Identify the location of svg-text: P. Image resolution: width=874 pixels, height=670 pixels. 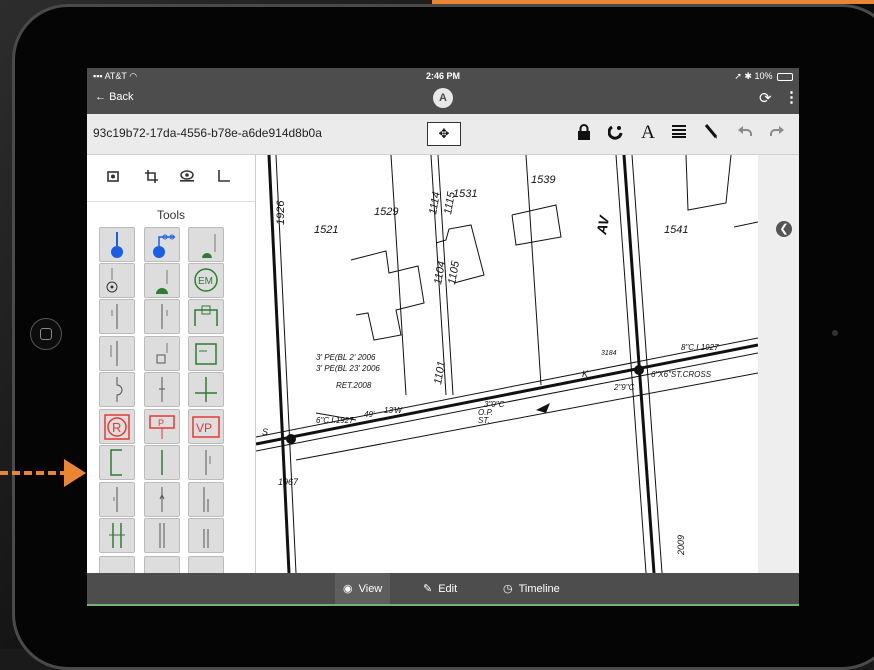
(161, 423).